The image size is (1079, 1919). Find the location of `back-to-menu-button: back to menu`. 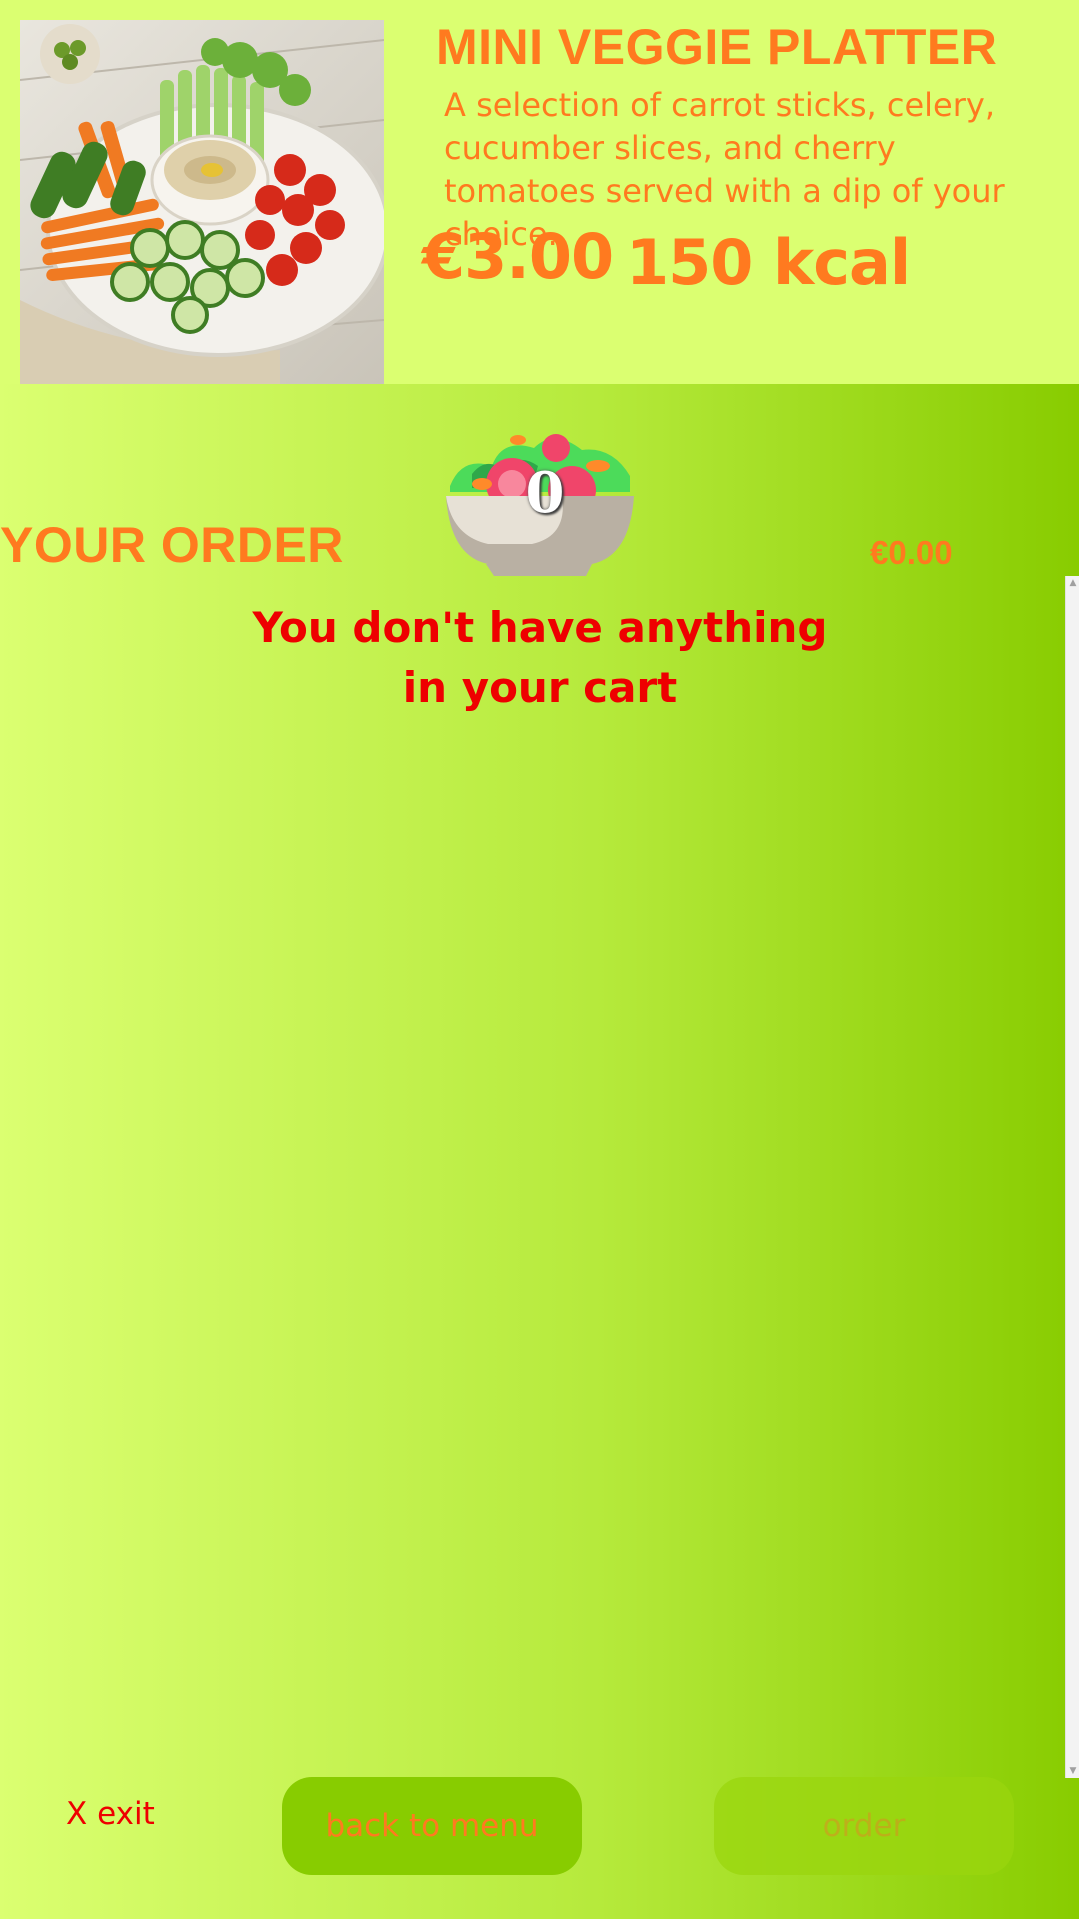

back-to-menu-button: back to menu is located at coordinates (432, 1826).